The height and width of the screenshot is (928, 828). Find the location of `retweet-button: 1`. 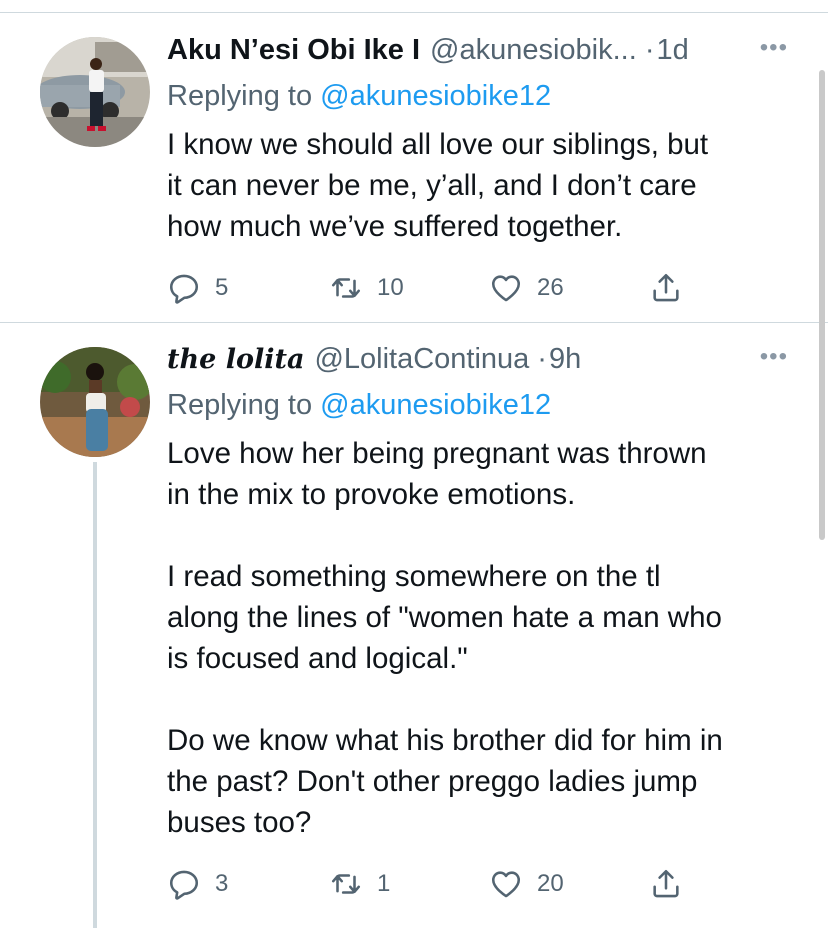

retweet-button: 1 is located at coordinates (359, 884).